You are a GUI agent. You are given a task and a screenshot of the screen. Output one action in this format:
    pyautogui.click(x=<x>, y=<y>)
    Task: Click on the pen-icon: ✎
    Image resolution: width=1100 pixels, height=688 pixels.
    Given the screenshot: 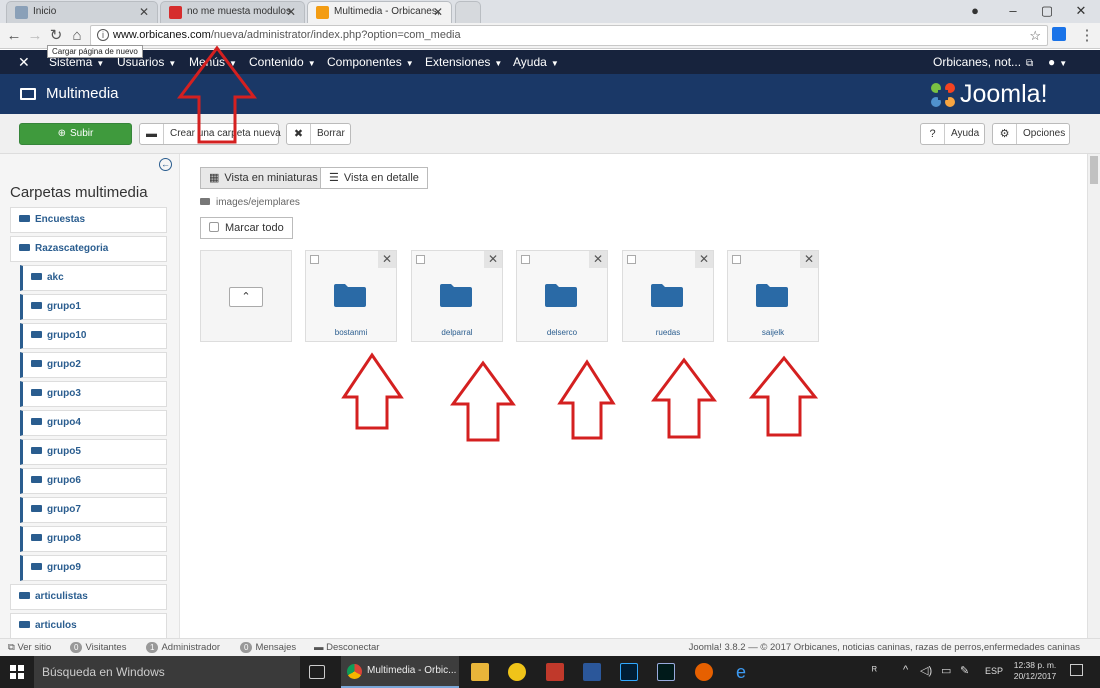 What is the action you would take?
    pyautogui.click(x=964, y=670)
    